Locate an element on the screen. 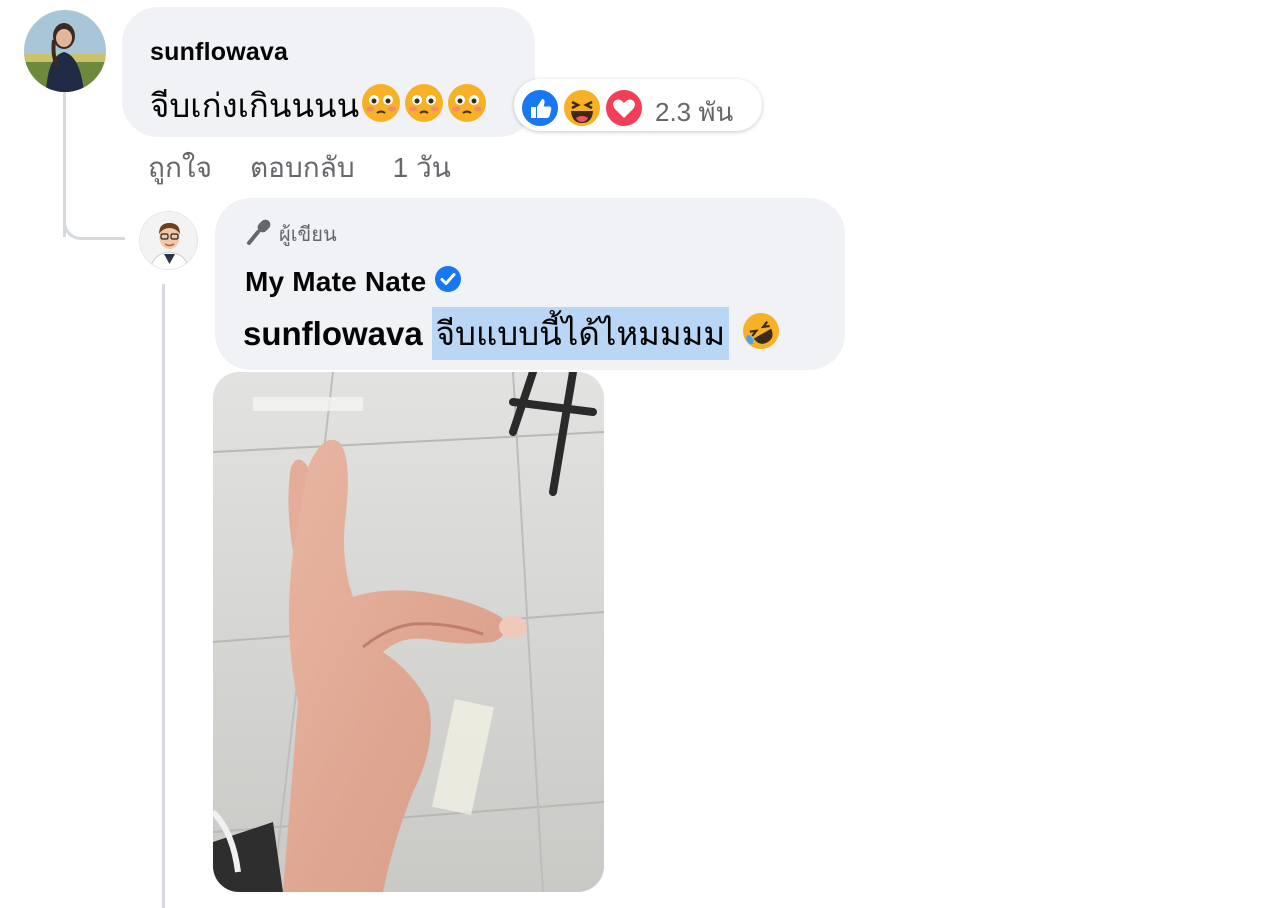  comment-body: จีบเก่งเกินนนน is located at coordinates (318, 105).